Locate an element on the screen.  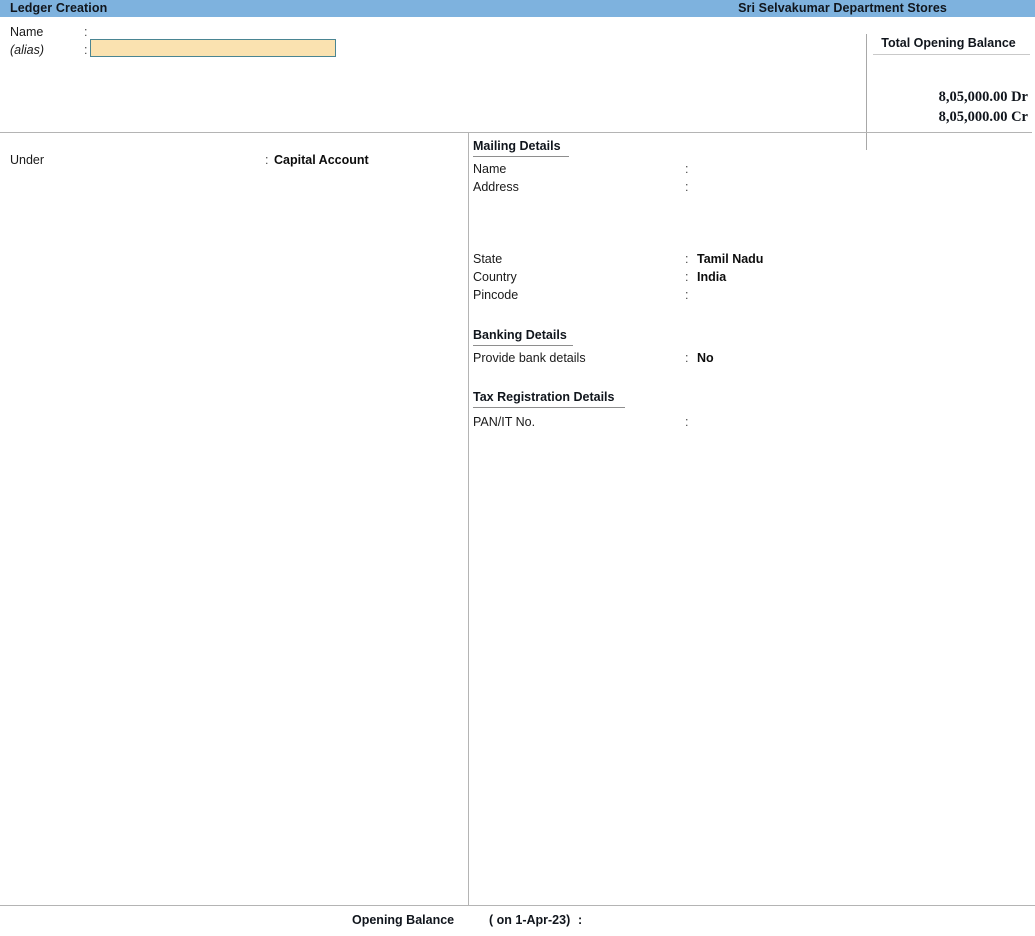
provide-bank-details-value: No is located at coordinates (705, 358).